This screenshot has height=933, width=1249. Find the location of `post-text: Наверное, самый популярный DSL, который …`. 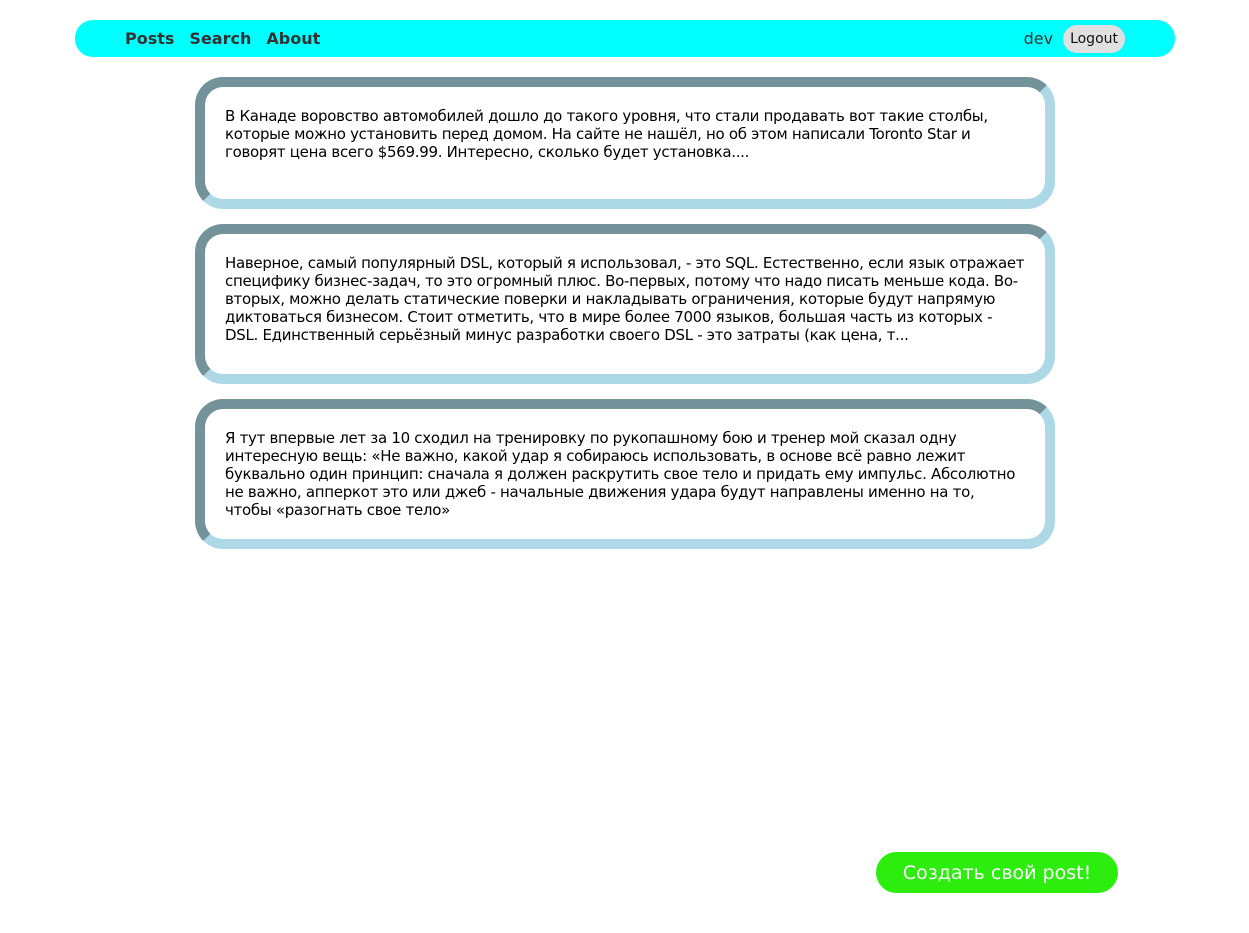

post-text: Наверное, самый популярный DSL, который … is located at coordinates (625, 299).